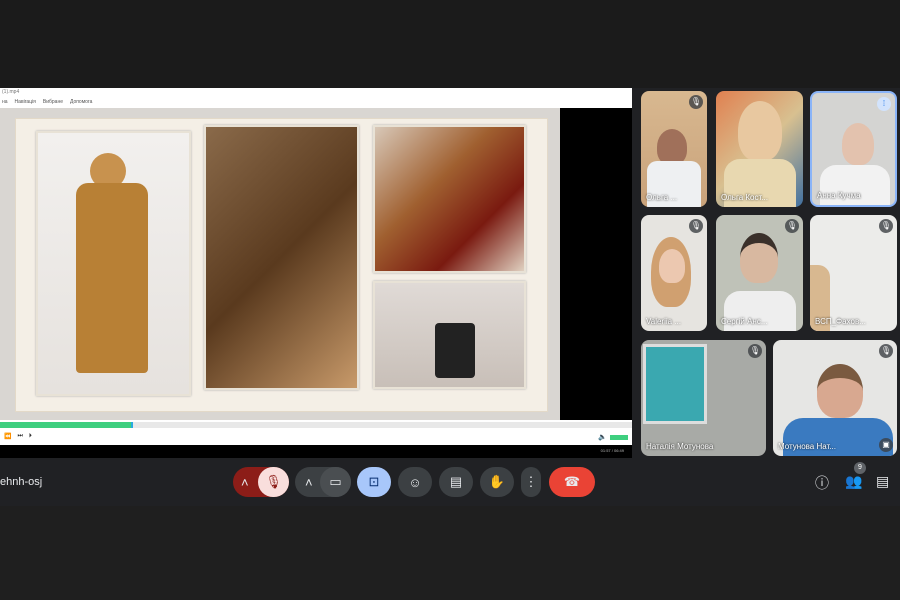 Image resolution: width=900 pixels, height=600 pixels. I want to click on more-options-button: ⋮, so click(531, 482).